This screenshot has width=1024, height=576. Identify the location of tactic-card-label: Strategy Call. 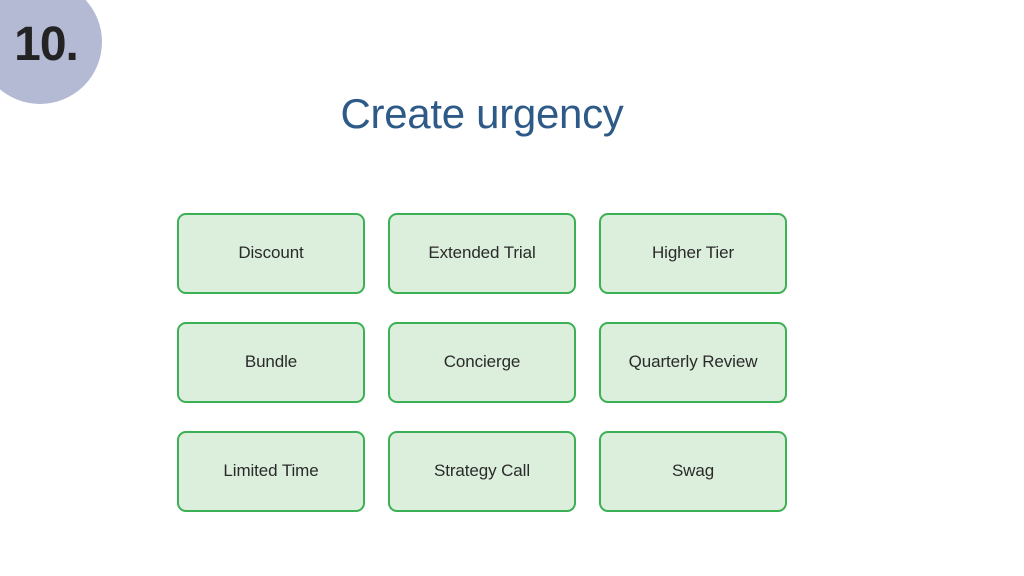
(482, 471).